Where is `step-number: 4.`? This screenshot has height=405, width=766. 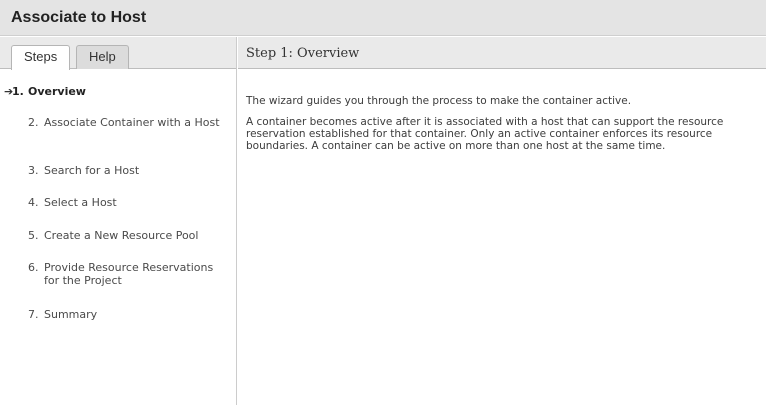 step-number: 4. is located at coordinates (33, 202).